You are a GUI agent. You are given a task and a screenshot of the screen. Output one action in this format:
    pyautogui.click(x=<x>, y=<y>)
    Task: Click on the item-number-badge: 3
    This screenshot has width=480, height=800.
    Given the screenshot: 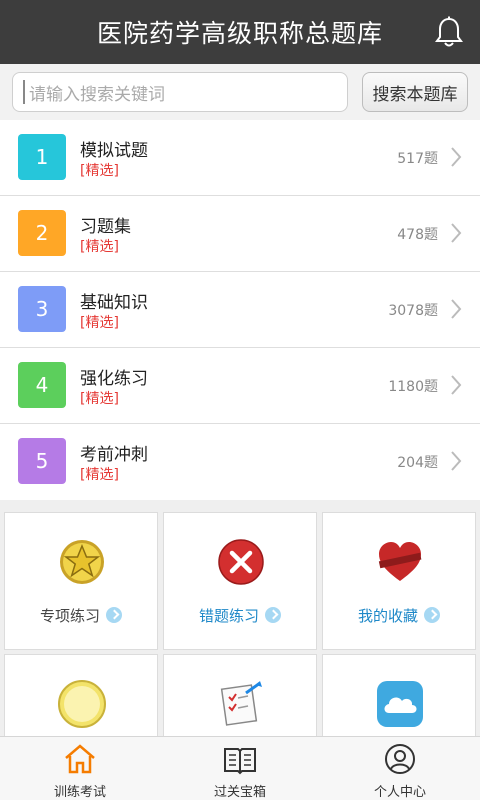 What is the action you would take?
    pyautogui.click(x=42, y=309)
    